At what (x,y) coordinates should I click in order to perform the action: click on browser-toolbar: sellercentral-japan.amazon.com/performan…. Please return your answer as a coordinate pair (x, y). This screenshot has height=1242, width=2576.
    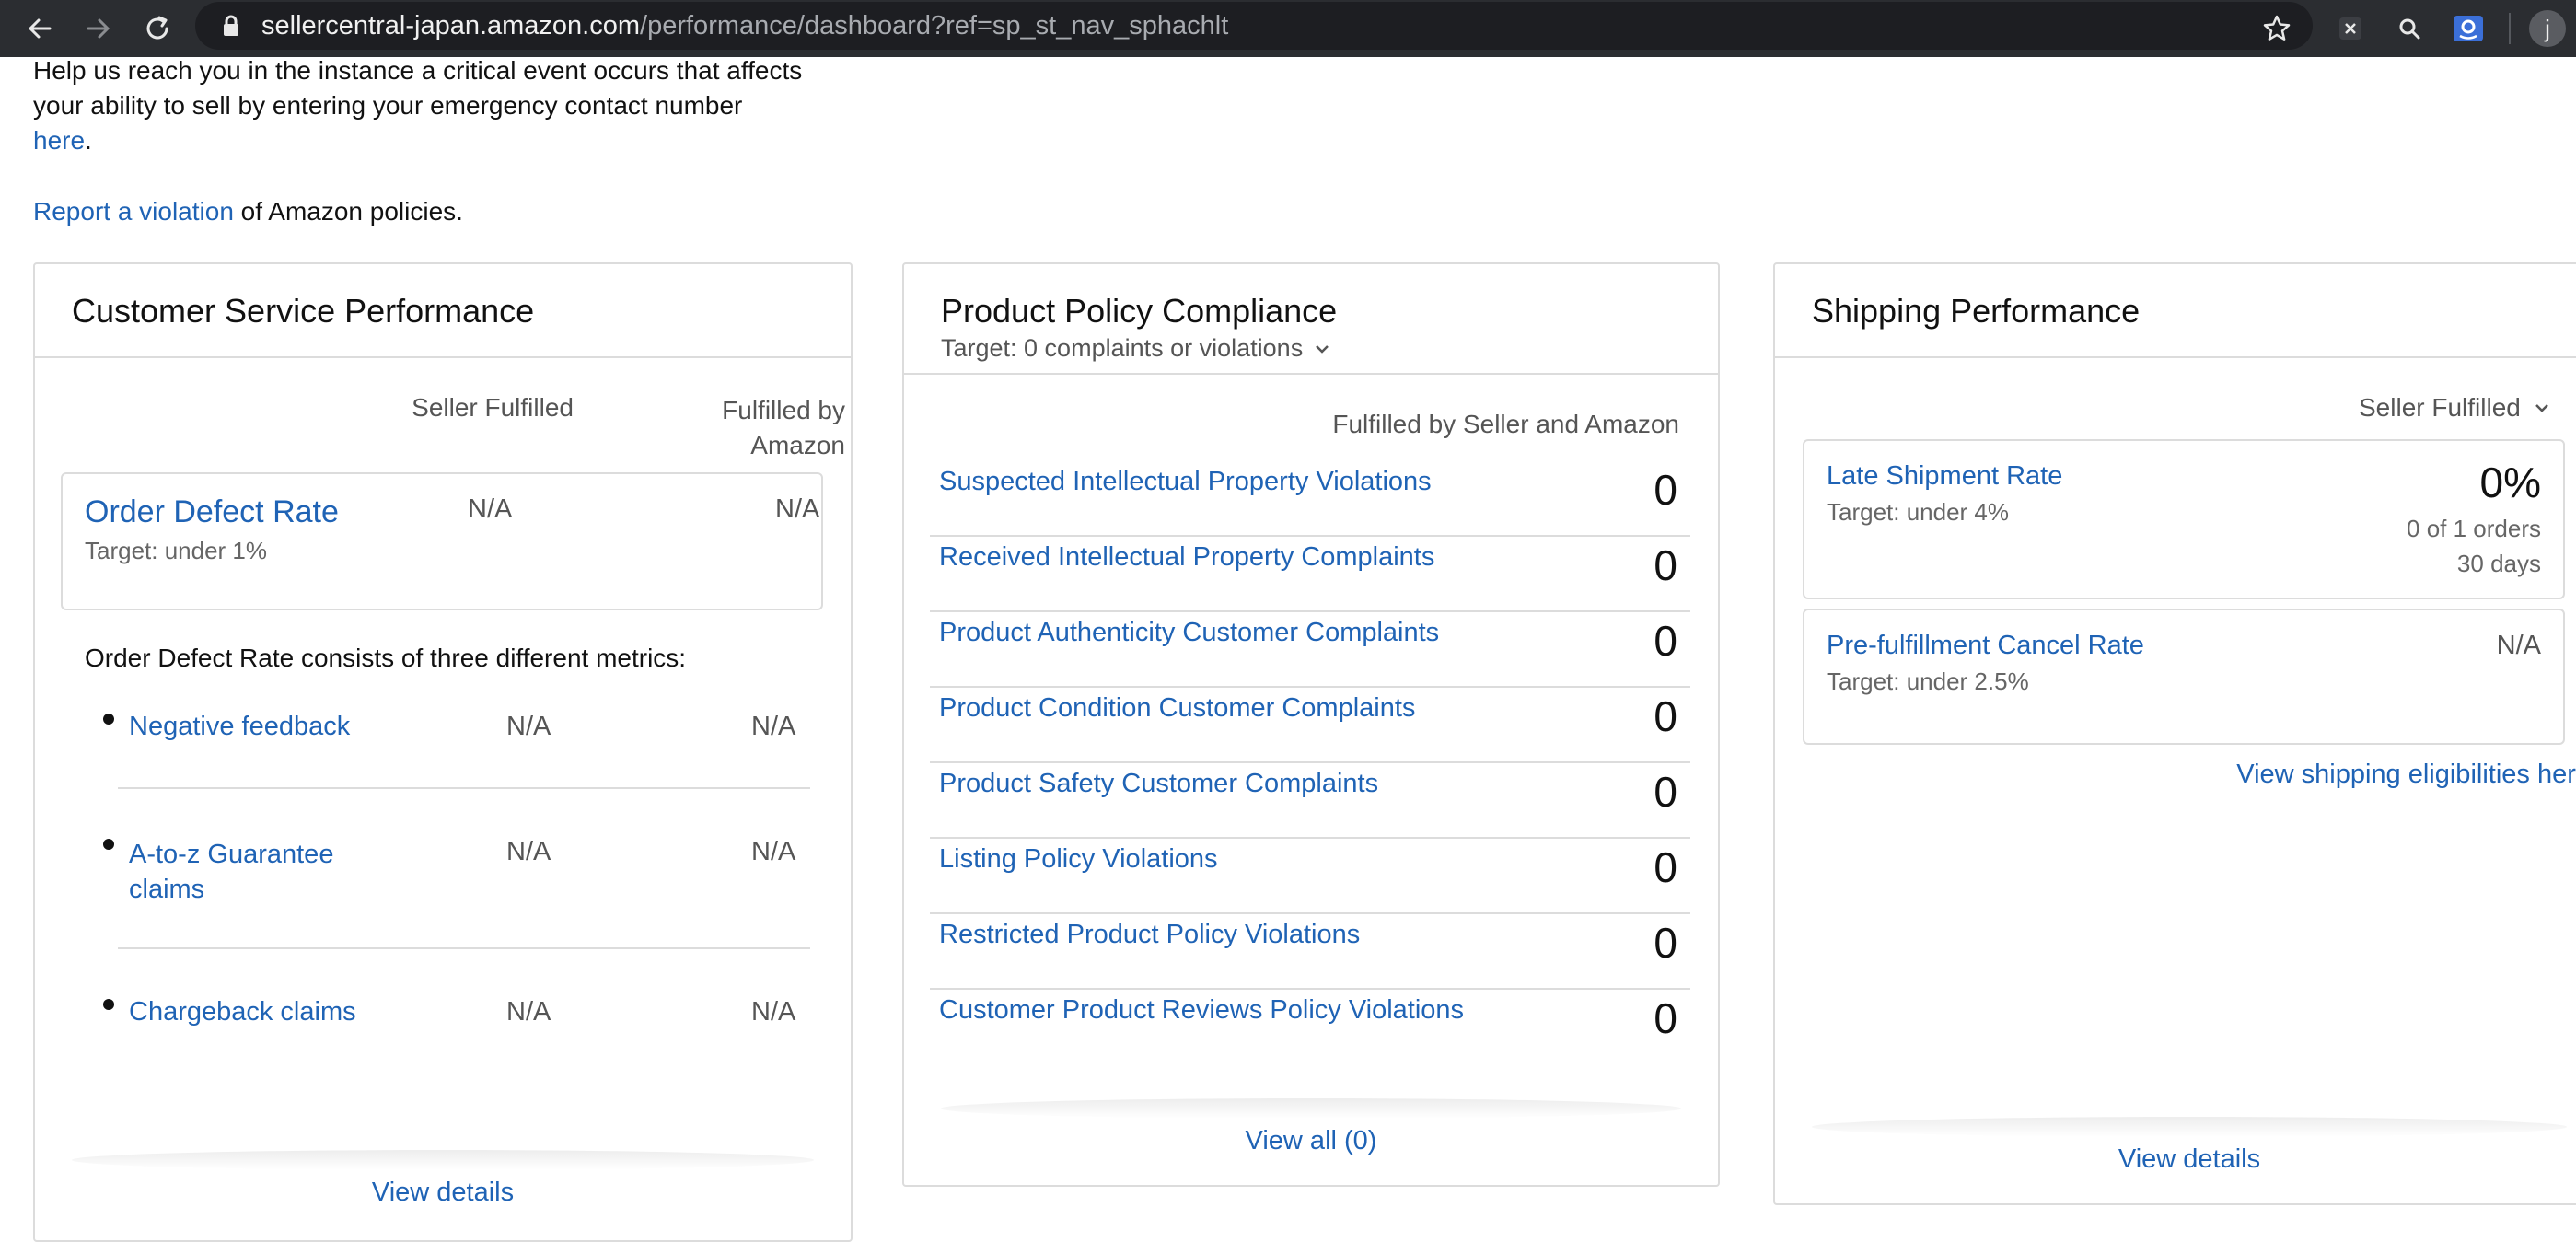
    Looking at the image, I should click on (1288, 28).